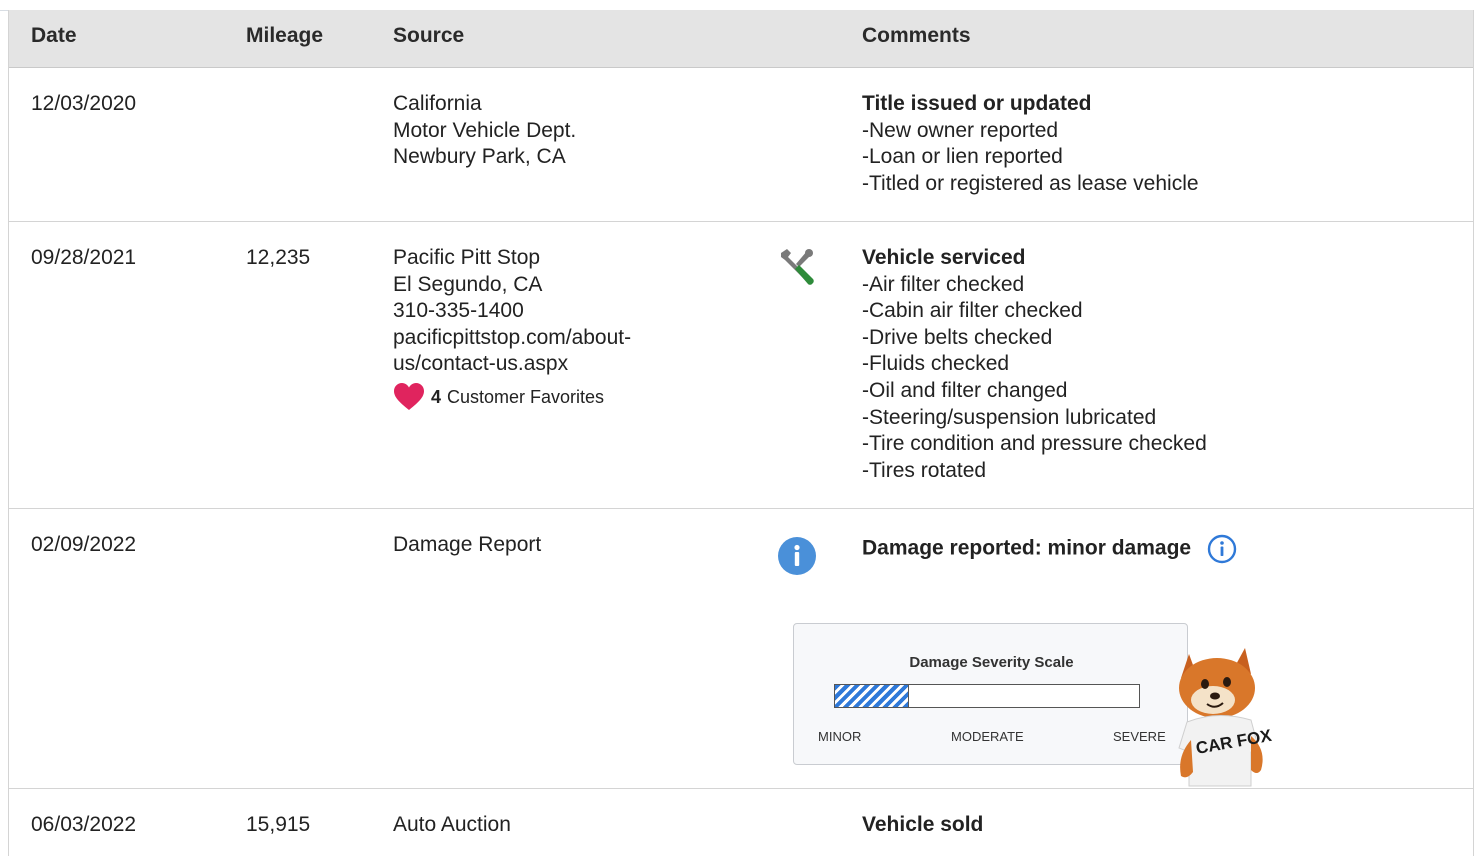  Describe the element at coordinates (1162, 444) in the screenshot. I see `comment-item: Tire condition and pressure checked` at that location.